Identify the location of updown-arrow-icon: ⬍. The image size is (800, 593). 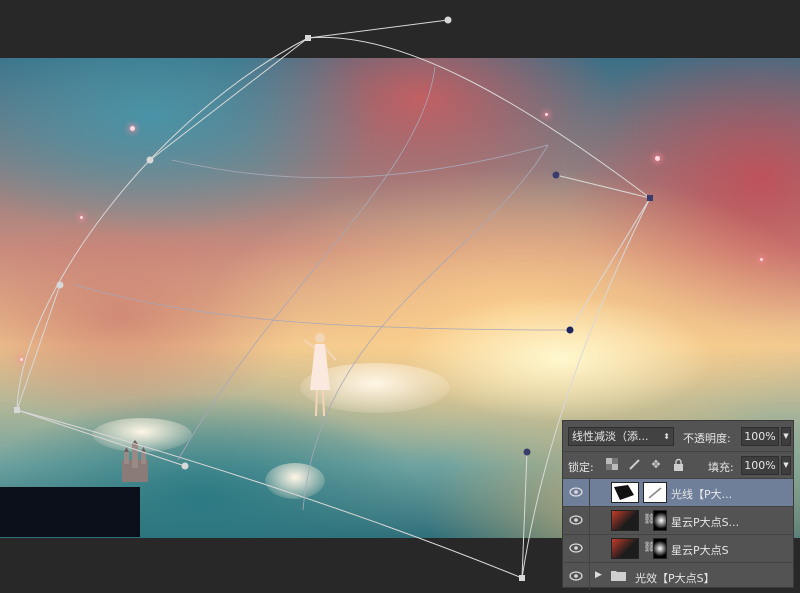
(666, 436).